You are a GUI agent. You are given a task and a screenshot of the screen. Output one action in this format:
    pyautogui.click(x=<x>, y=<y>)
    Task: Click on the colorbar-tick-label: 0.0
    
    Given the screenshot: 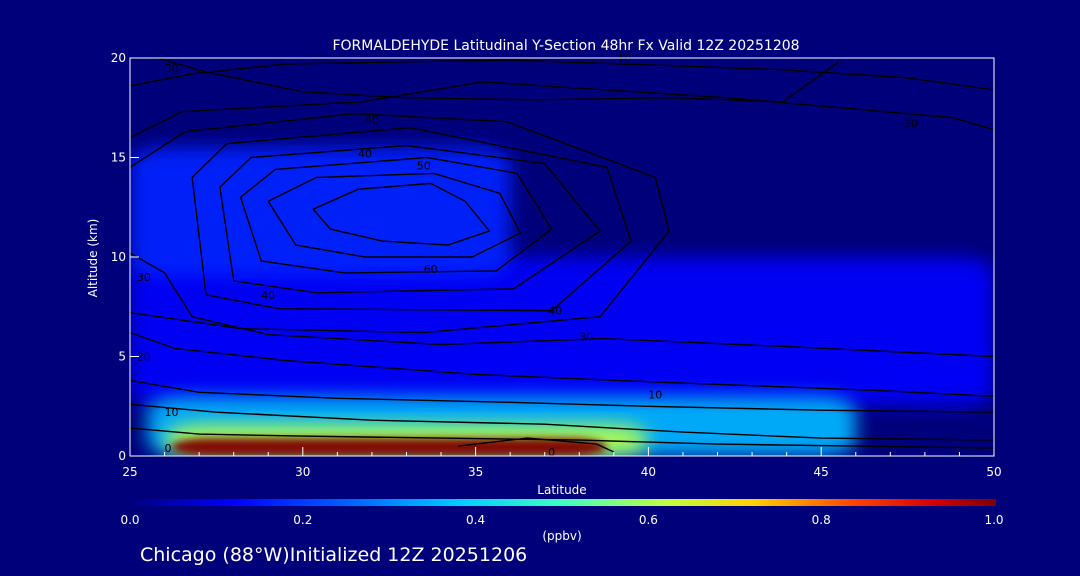 What is the action you would take?
    pyautogui.click(x=129, y=520)
    